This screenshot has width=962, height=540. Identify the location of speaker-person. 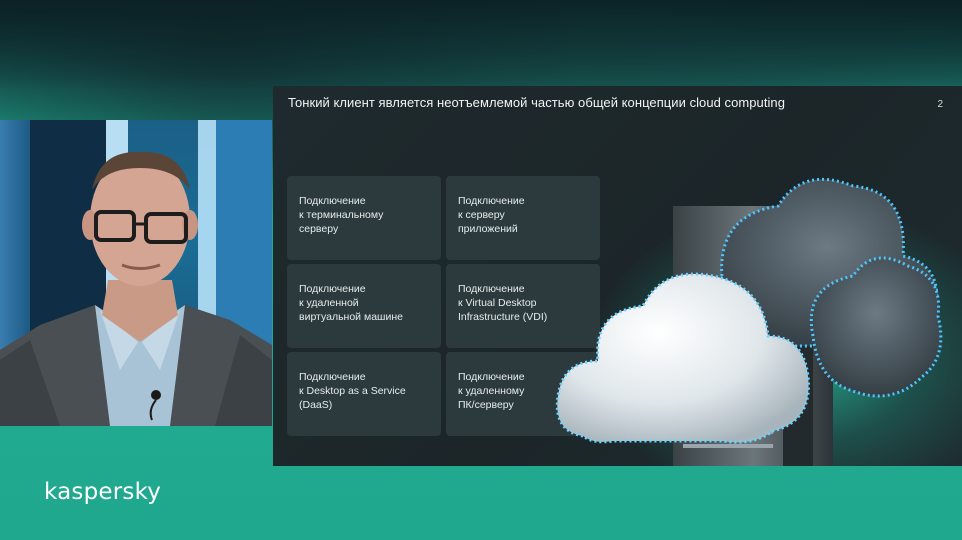
(136, 288).